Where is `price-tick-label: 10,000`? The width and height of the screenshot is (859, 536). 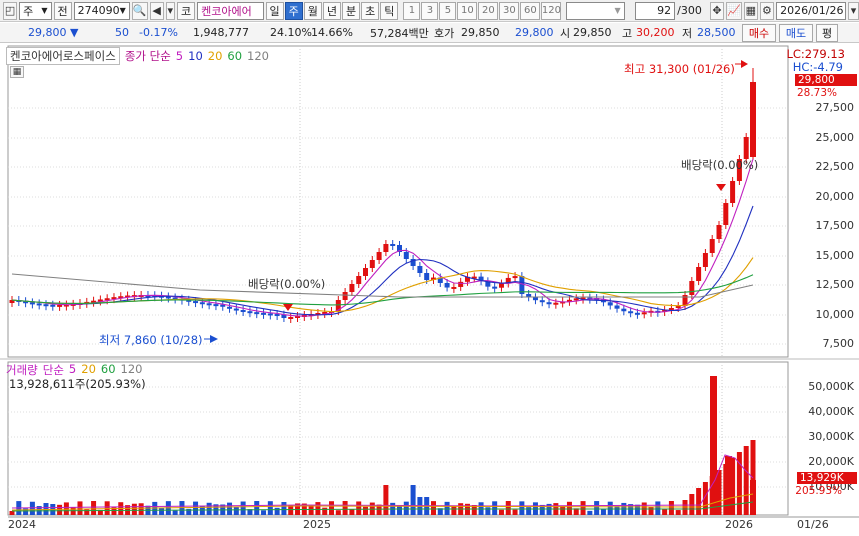
price-tick-label: 10,000 is located at coordinates (835, 314).